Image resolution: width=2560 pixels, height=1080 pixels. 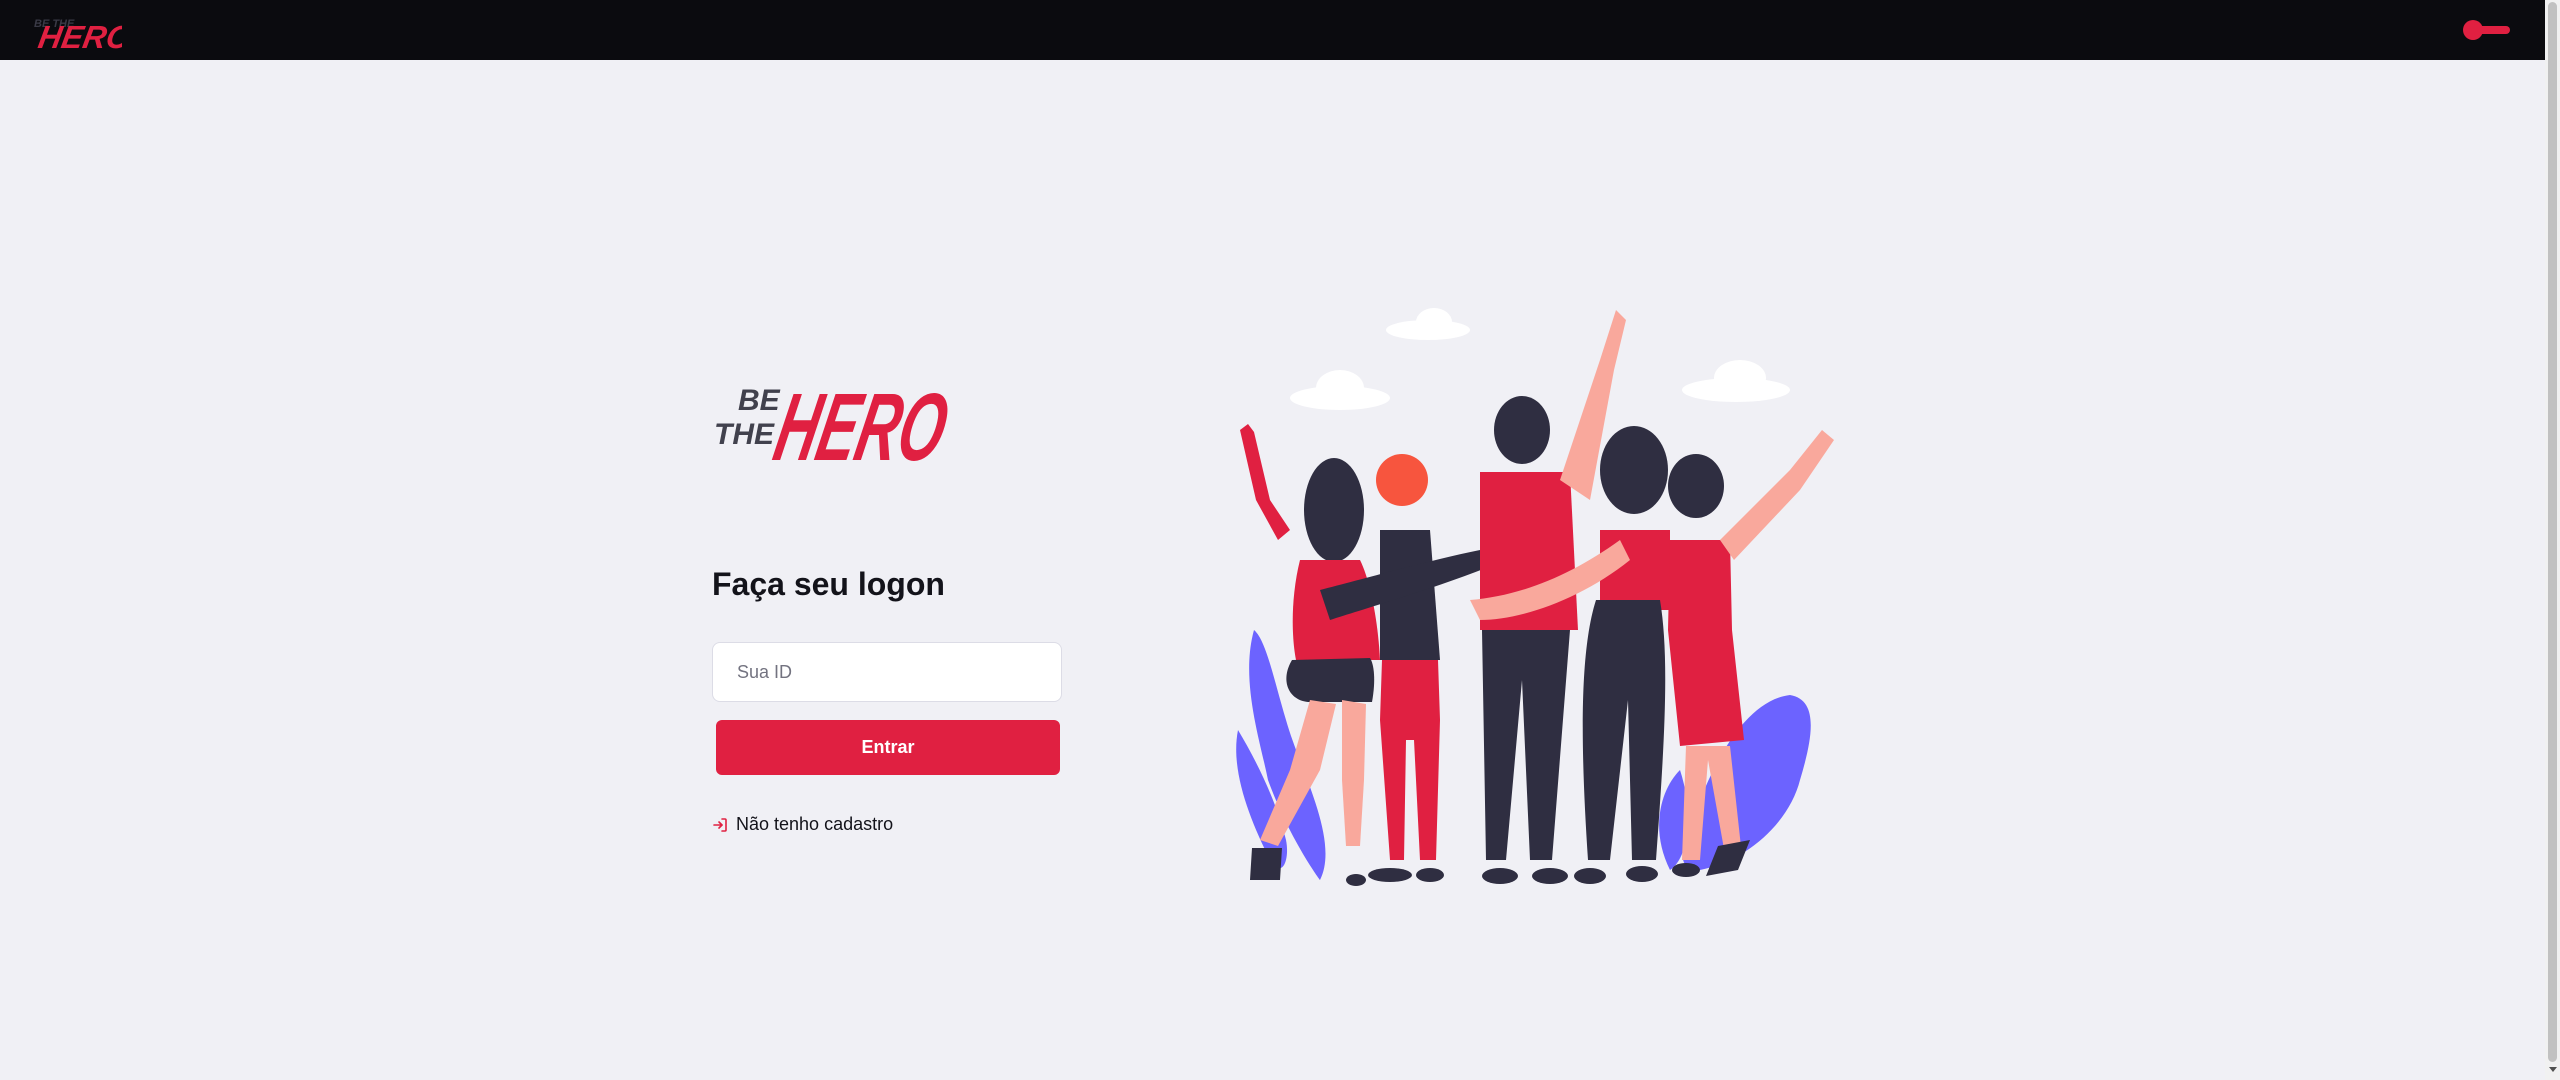 I want to click on page-scrollbar, so click(x=2552, y=540).